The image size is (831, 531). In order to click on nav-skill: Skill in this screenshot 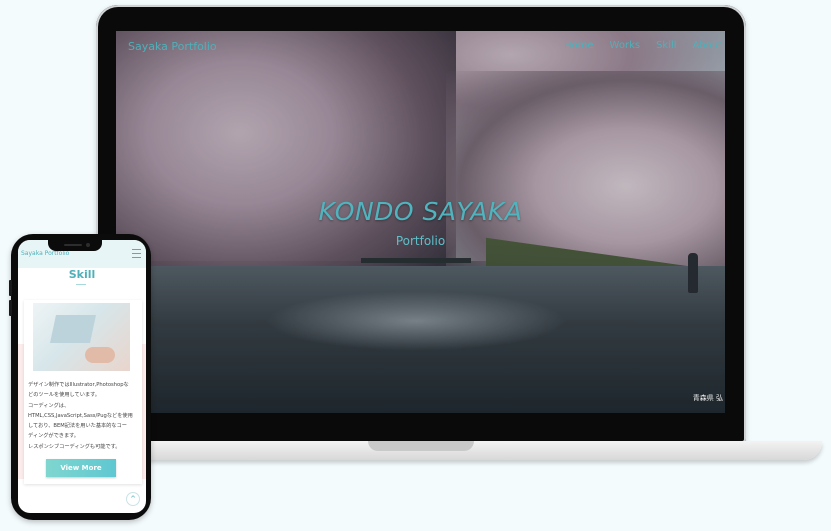, I will do `click(666, 45)`.